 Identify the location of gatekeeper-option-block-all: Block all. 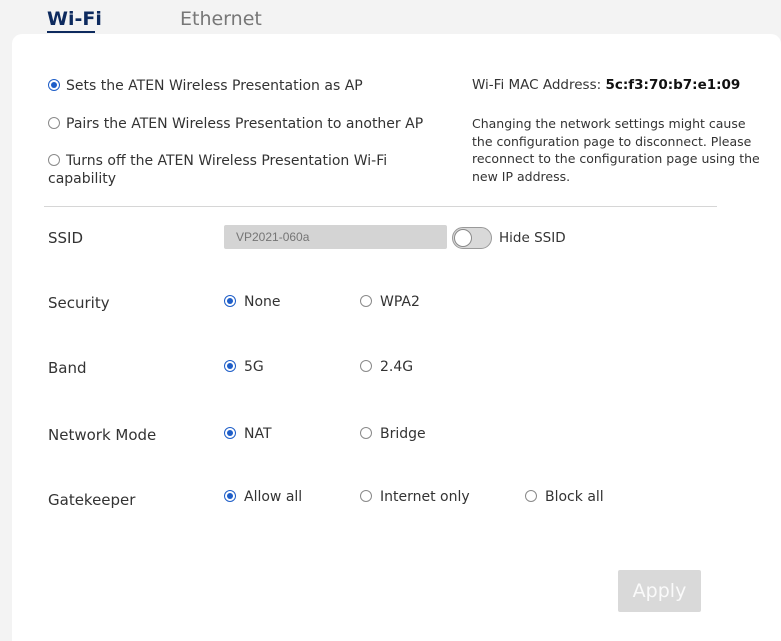
(564, 497).